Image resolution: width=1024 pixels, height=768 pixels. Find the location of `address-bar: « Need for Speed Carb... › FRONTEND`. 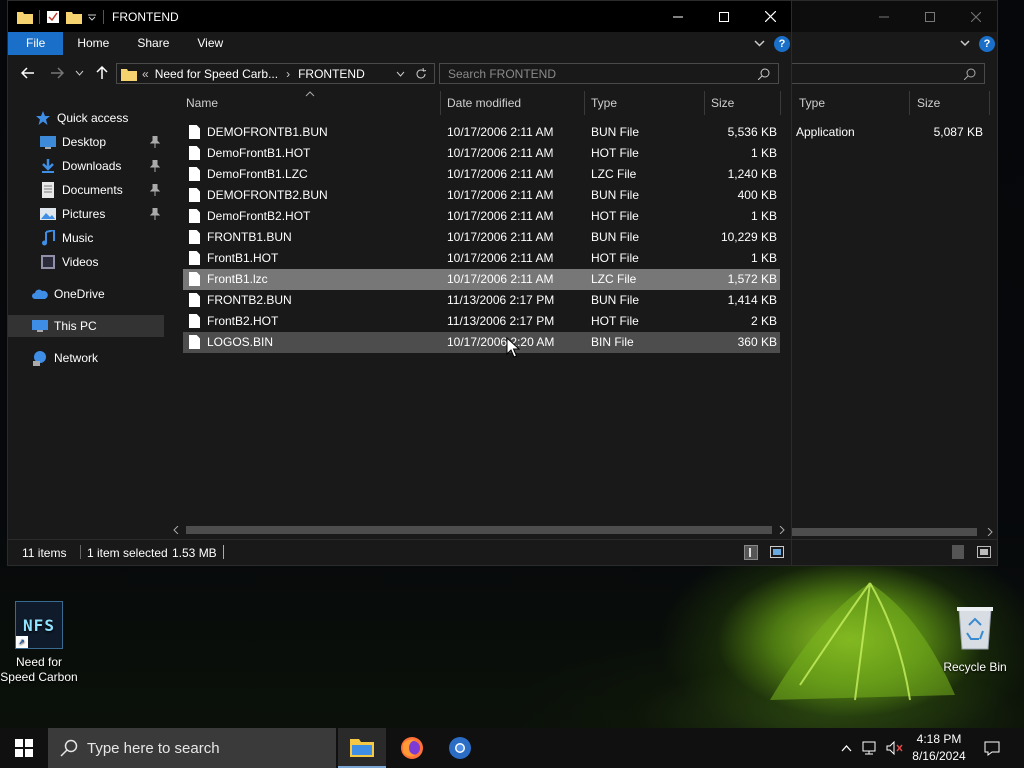

address-bar: « Need for Speed Carb... › FRONTEND is located at coordinates (275, 73).